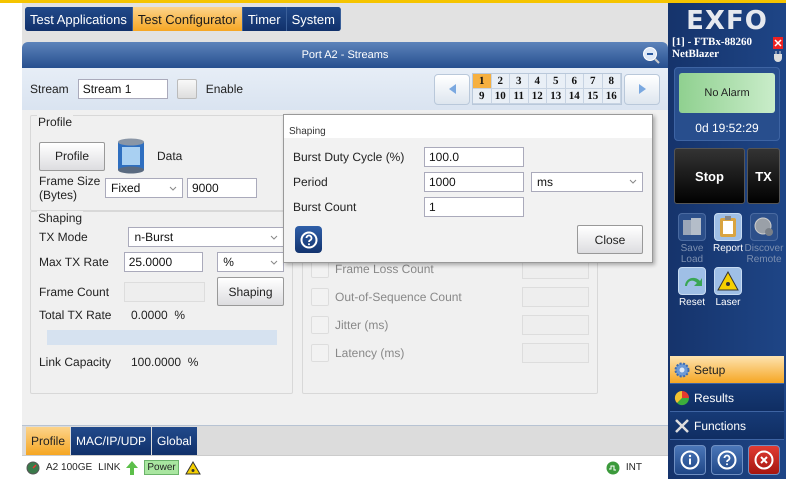 The height and width of the screenshot is (479, 786). Describe the element at coordinates (519, 81) in the screenshot. I see `stream-number: 3` at that location.